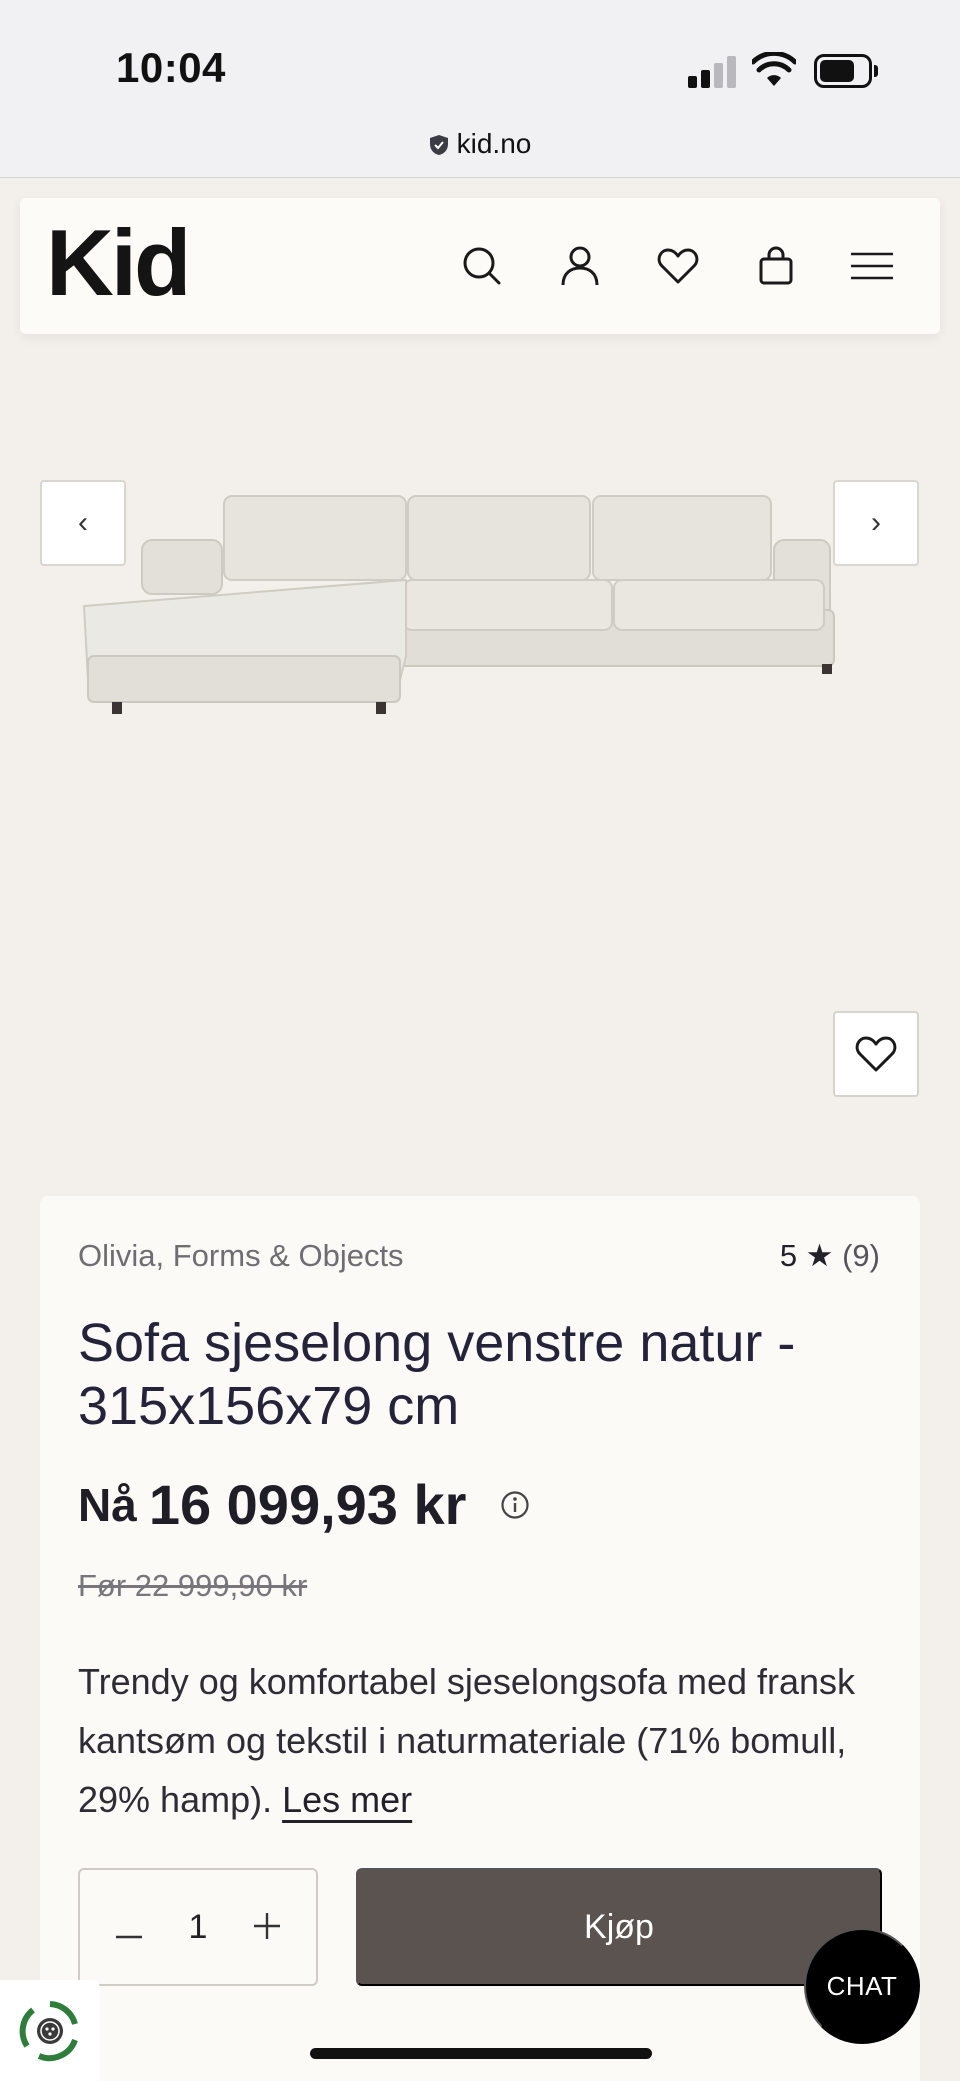 The height and width of the screenshot is (2081, 960). I want to click on menu-icon, so click(872, 266).